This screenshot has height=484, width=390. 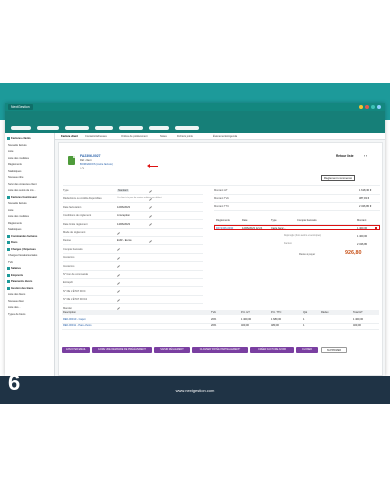 What do you see at coordinates (69, 136) in the screenshot?
I see `tab-1: Facture client` at bounding box center [69, 136].